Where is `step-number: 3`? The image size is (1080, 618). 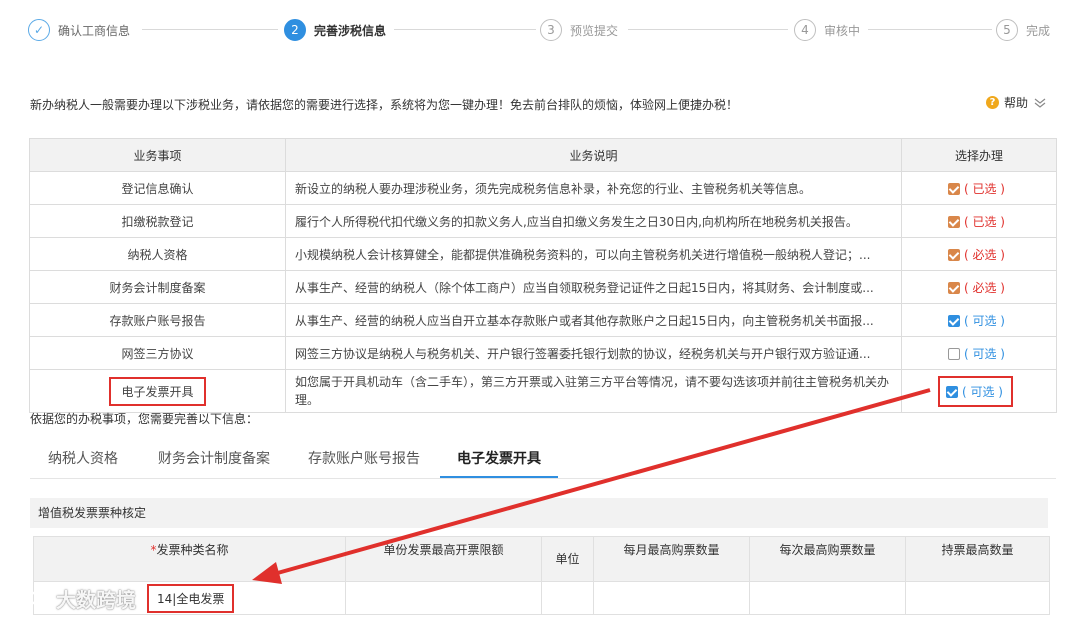
step-number: 3 is located at coordinates (551, 30).